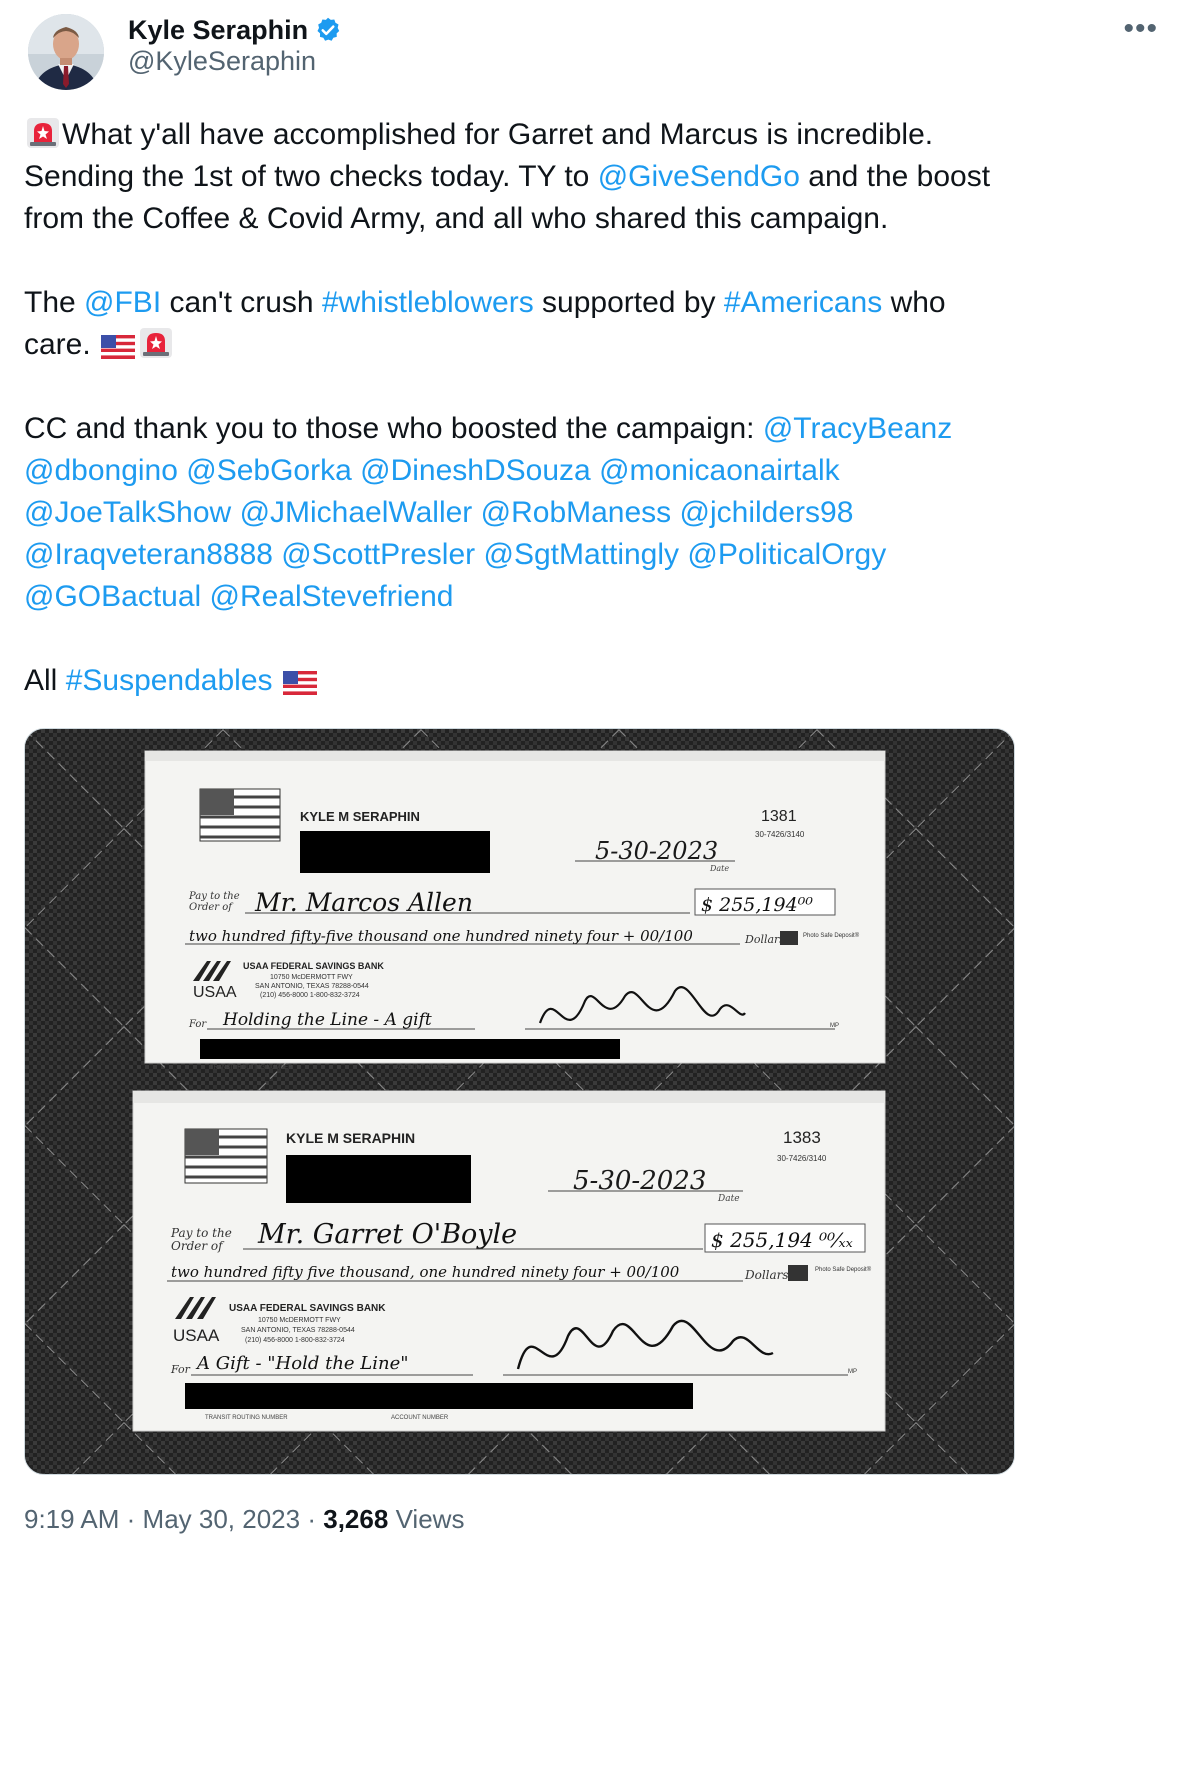 The height and width of the screenshot is (1788, 1192). Describe the element at coordinates (857, 428) in the screenshot. I see `mention-tracybeanz: @TracyBeanz` at that location.